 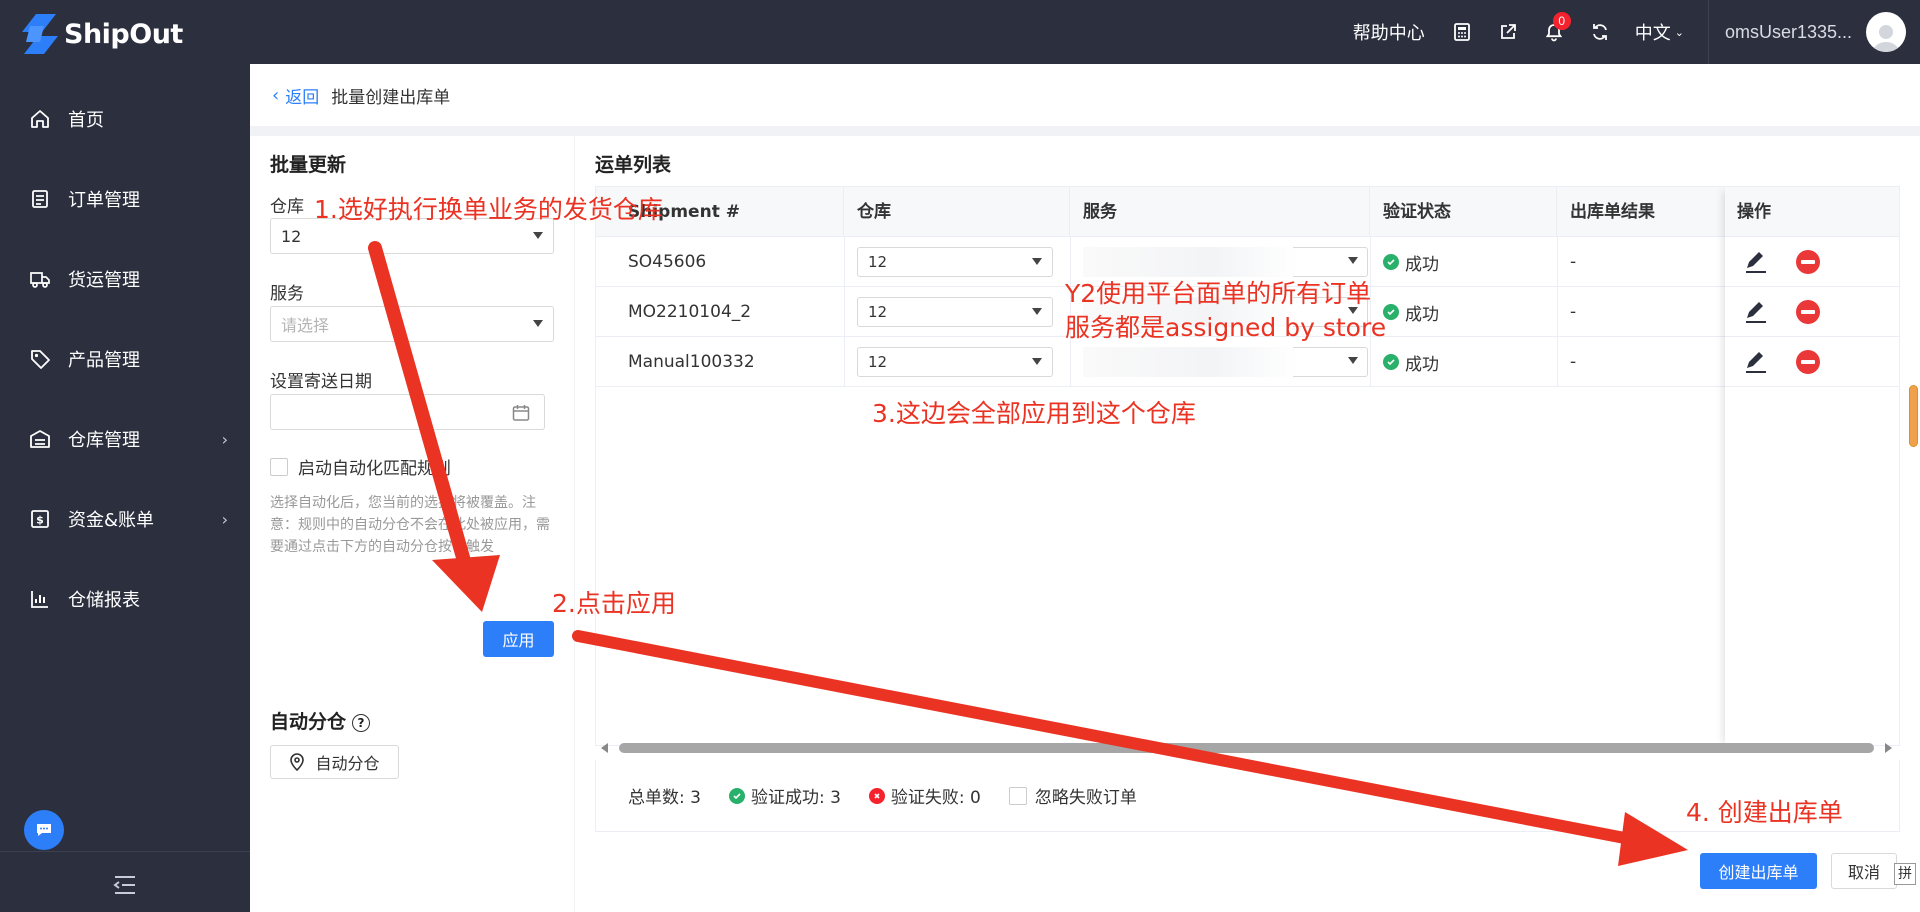 I want to click on annotation-step4: 4. 创建出库单, so click(x=1764, y=812).